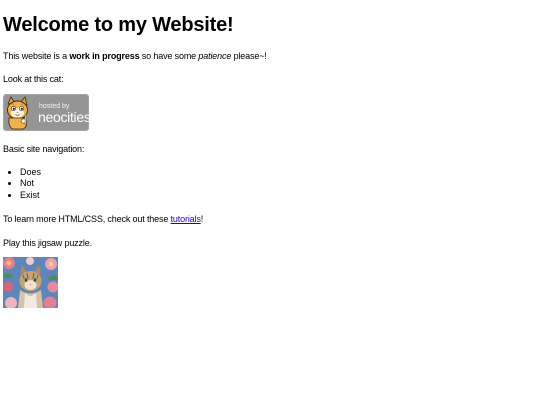 This screenshot has width=540, height=405. What do you see at coordinates (118, 25) in the screenshot?
I see `page-title: Welcome to my Website!` at bounding box center [118, 25].